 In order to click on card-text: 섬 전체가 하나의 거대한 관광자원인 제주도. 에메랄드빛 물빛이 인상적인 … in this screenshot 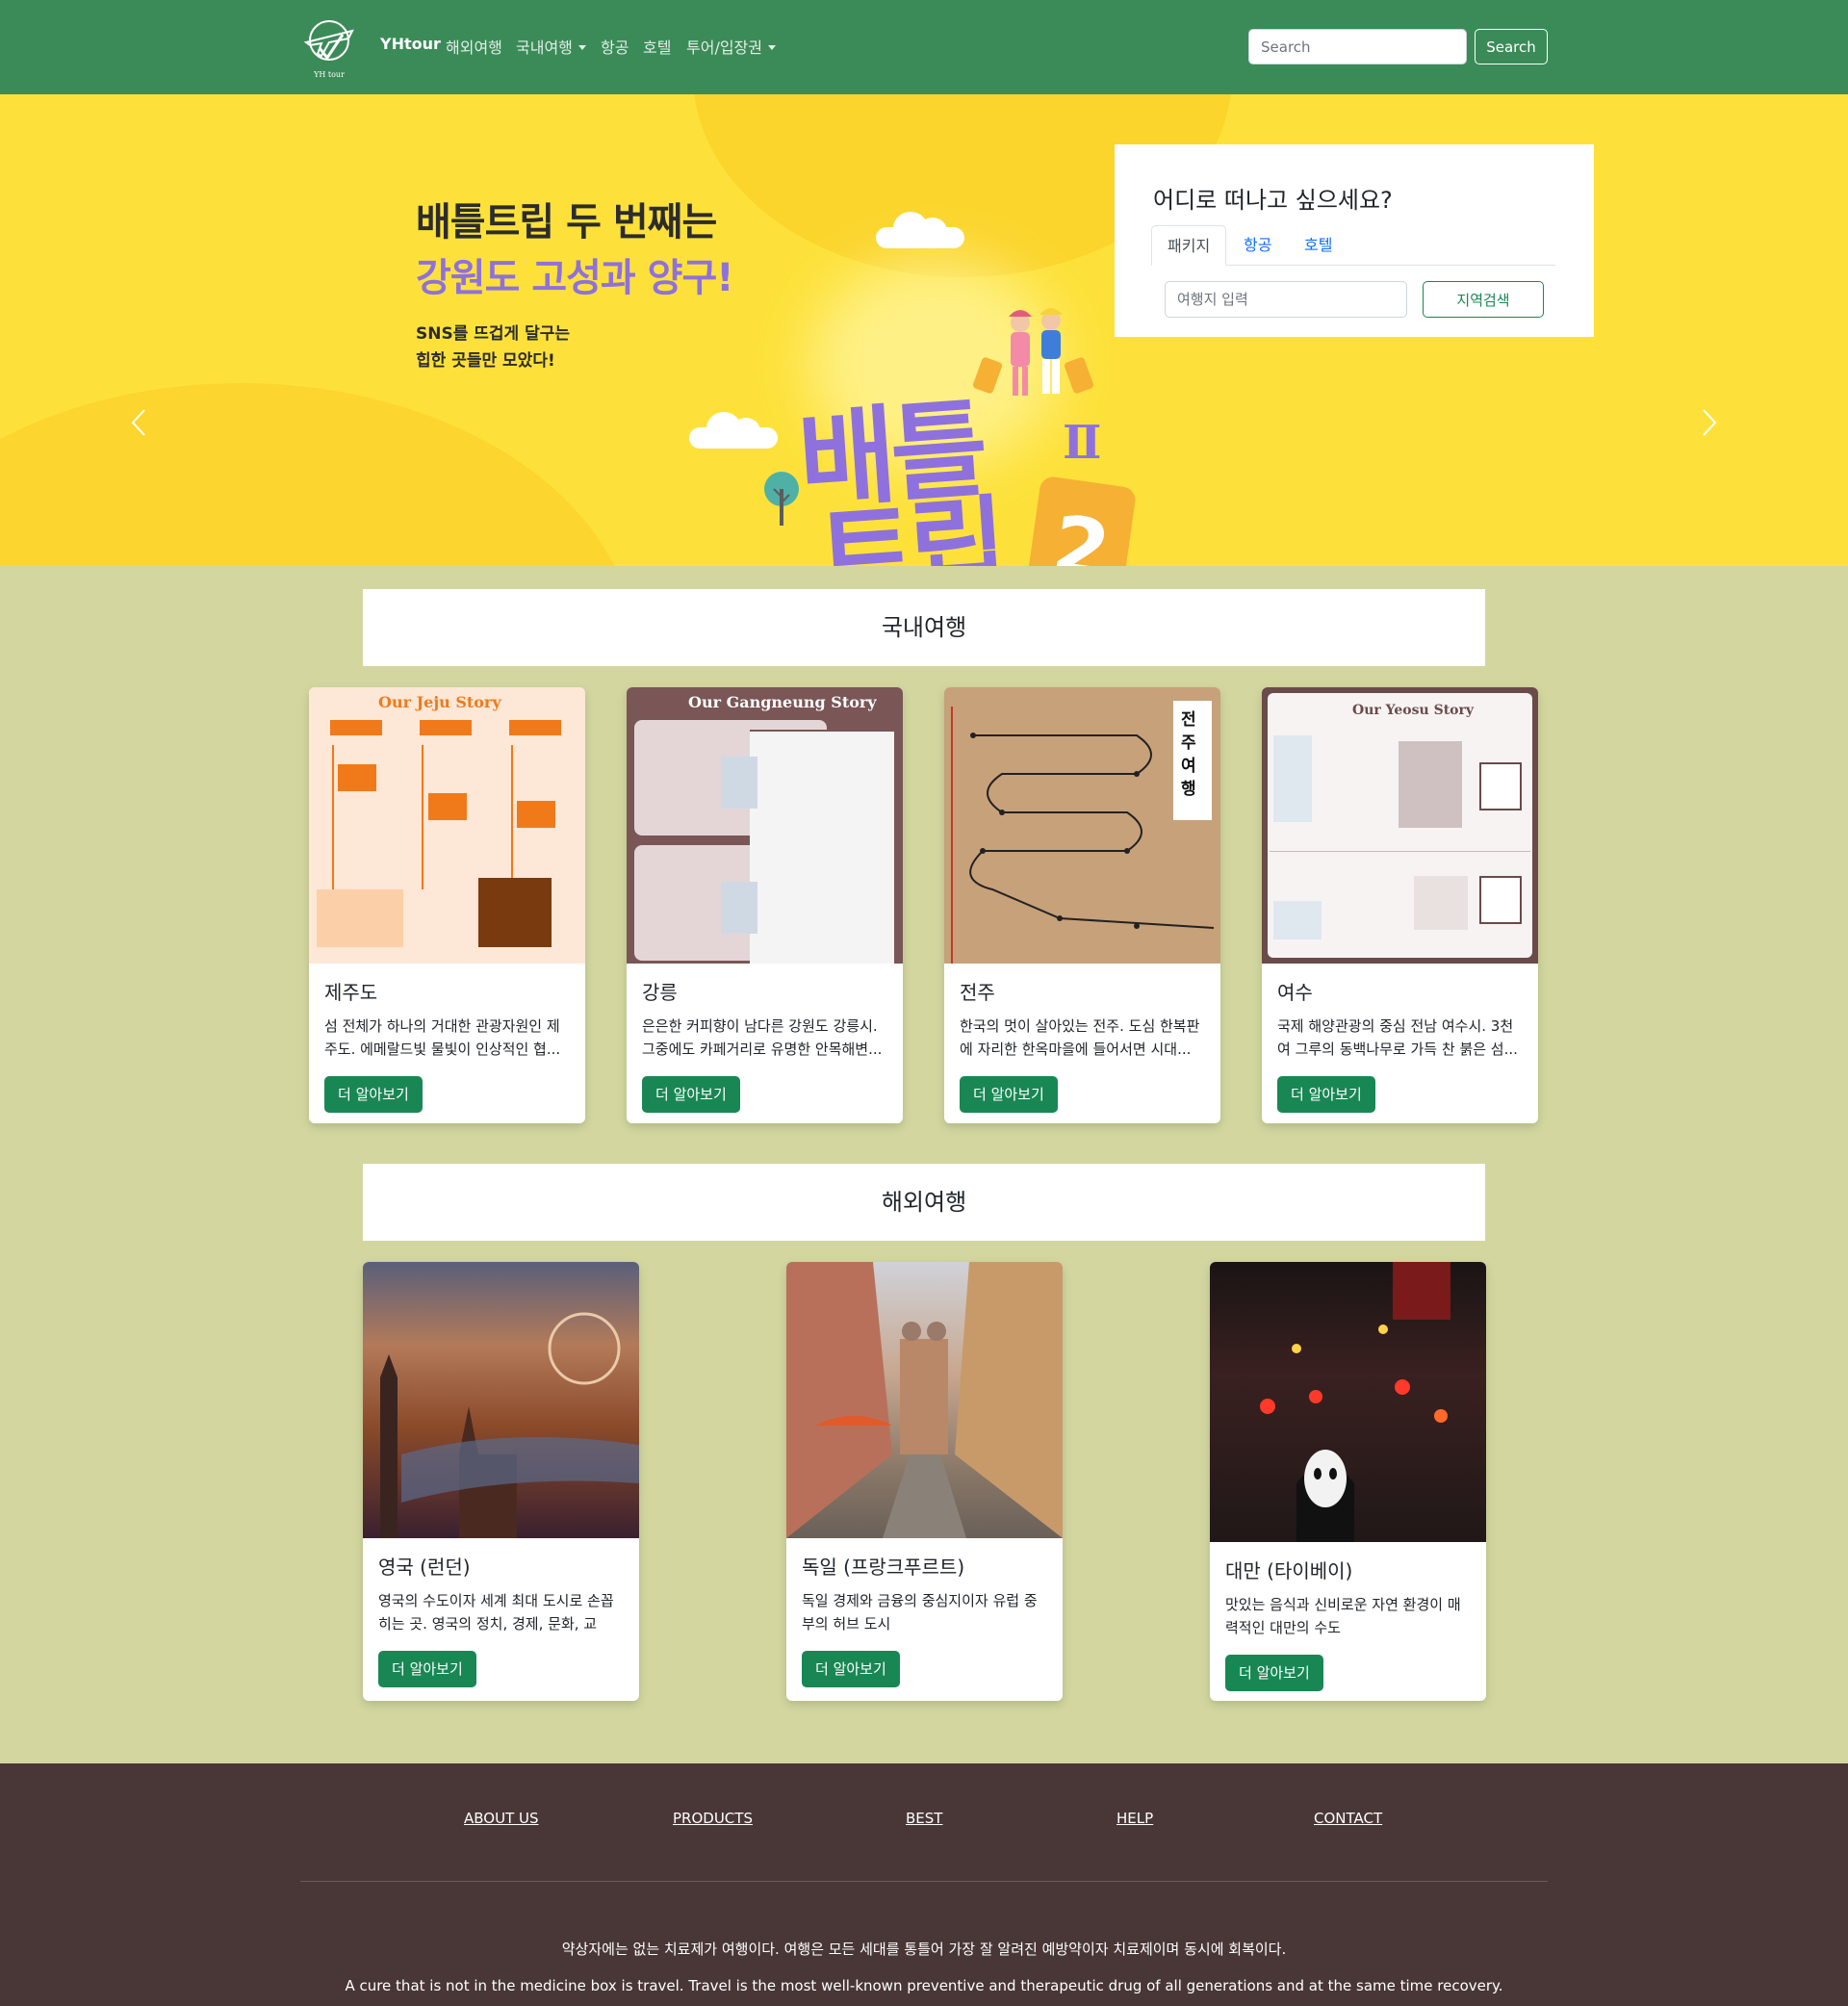, I will do `click(442, 1037)`.